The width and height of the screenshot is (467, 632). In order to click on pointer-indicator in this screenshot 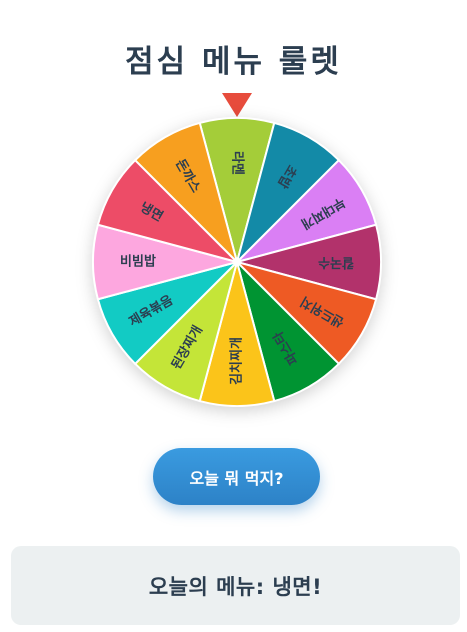, I will do `click(237, 105)`.